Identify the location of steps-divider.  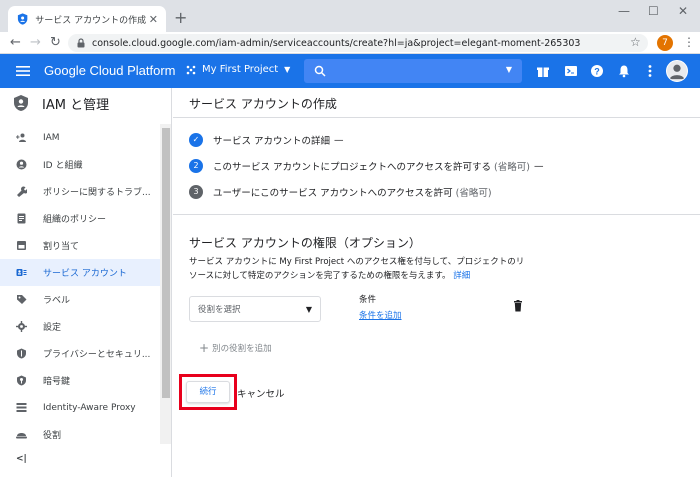
(436, 214).